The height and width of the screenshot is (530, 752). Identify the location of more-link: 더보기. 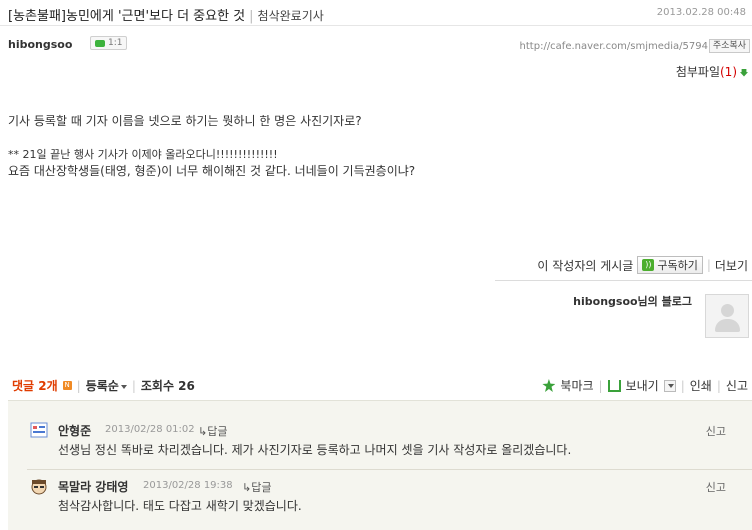
(731, 265).